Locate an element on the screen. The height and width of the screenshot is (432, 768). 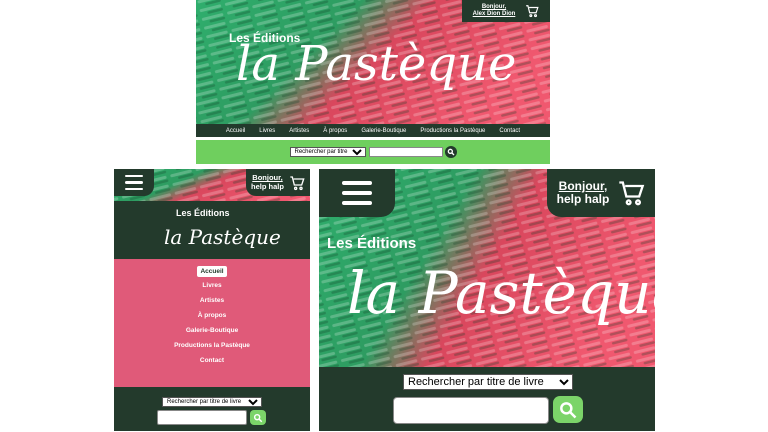
search-bar: Rechercher par titre de livre is located at coordinates (373, 152).